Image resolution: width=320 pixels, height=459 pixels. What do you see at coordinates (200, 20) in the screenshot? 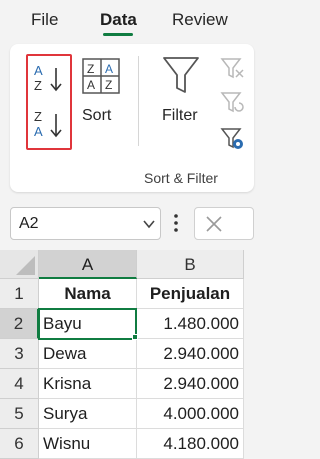
I see `tab-review: Review` at bounding box center [200, 20].